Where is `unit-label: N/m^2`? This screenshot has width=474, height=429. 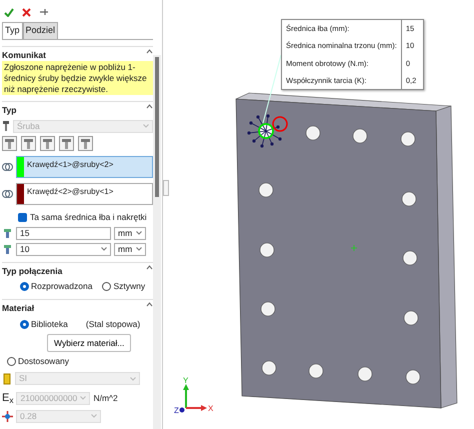 unit-label: N/m^2 is located at coordinates (105, 398).